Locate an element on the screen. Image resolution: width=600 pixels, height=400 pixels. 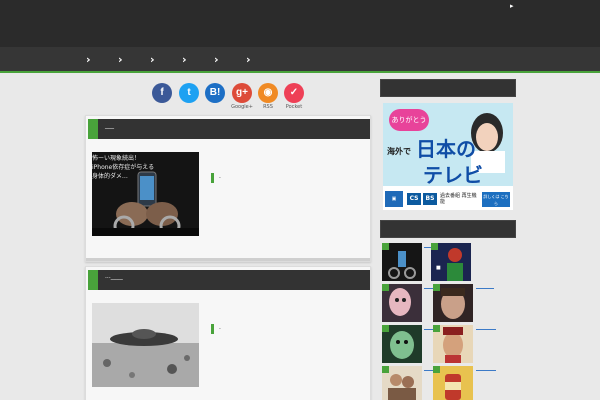
ad-bubble: ありがとう is located at coordinates (409, 120).